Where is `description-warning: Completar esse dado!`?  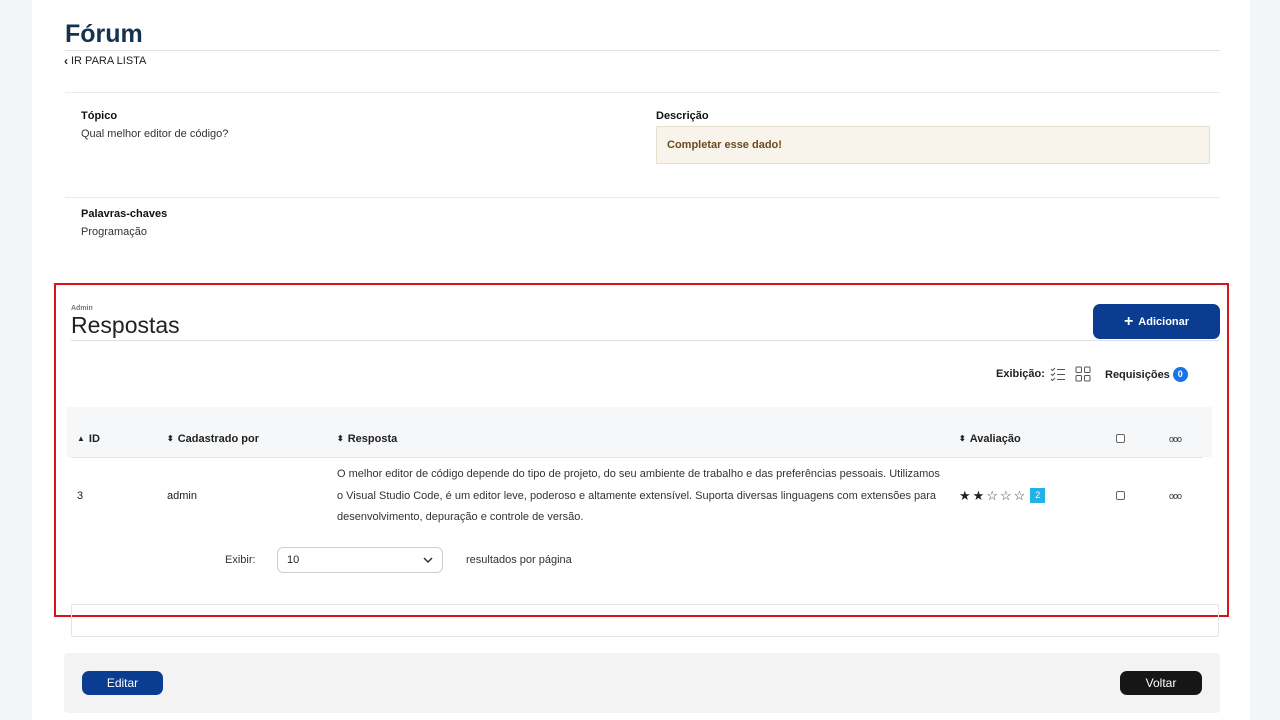 description-warning: Completar esse dado! is located at coordinates (933, 145).